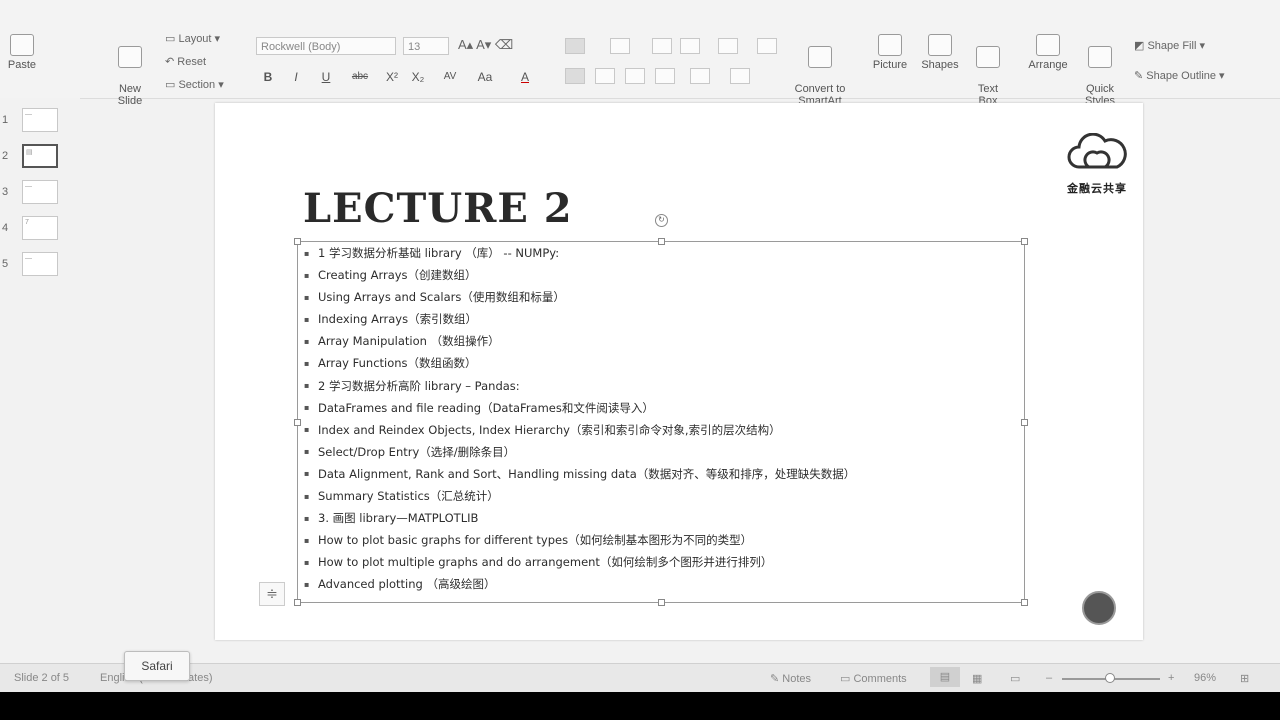 This screenshot has width=1280, height=720. What do you see at coordinates (579, 452) in the screenshot?
I see `list-item: ▪ Select/Drop Entry（选择/删除条目）` at bounding box center [579, 452].